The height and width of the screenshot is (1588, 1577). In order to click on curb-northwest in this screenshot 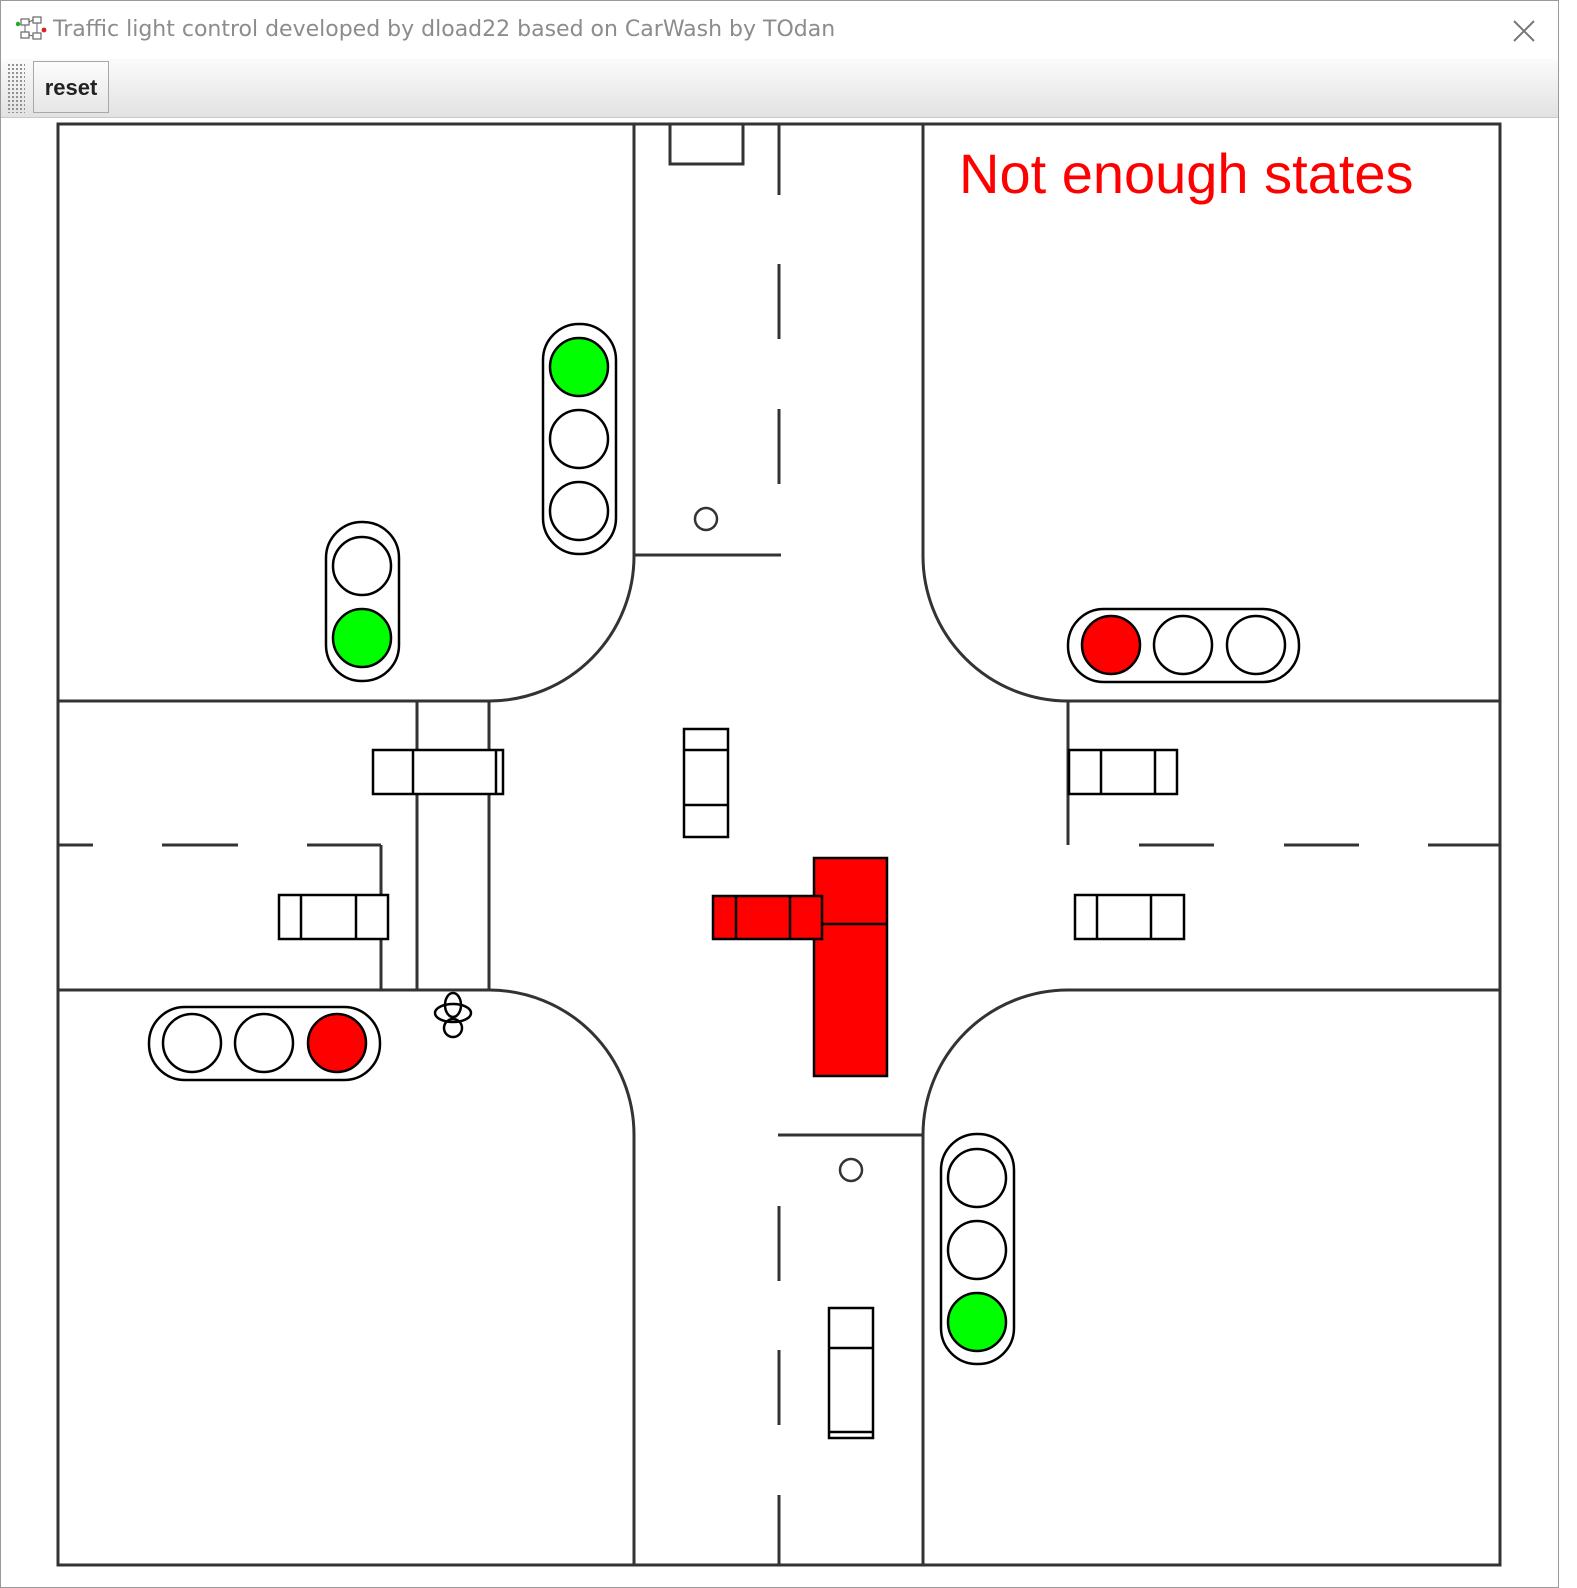, I will do `click(562, 628)`.